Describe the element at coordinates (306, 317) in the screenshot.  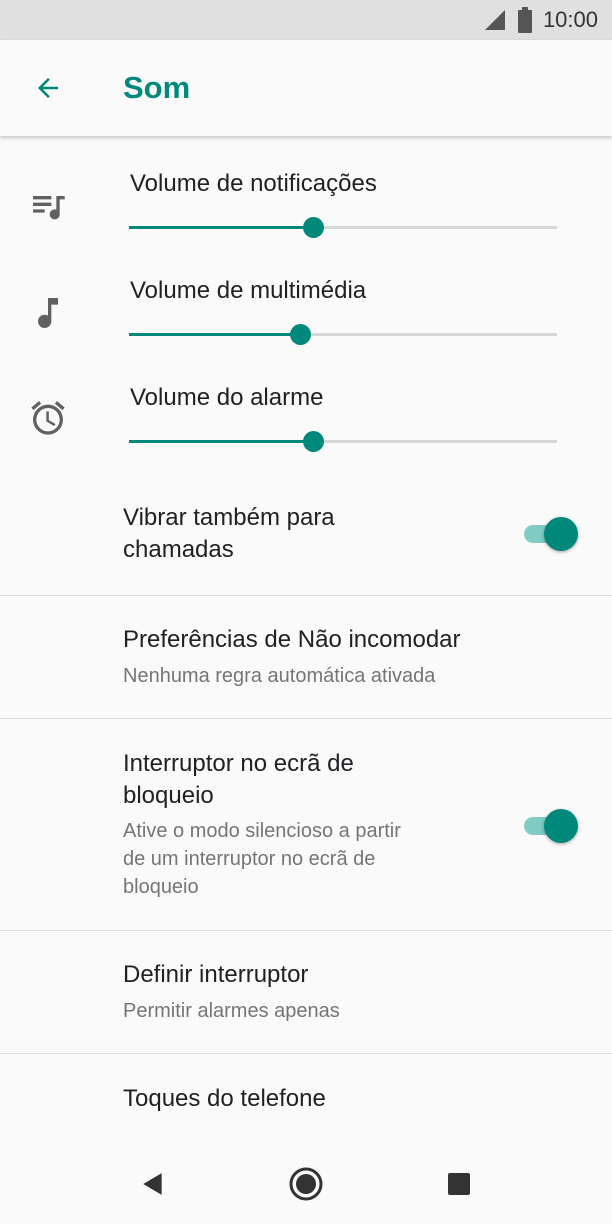
I see `volume-row-media: Volume de multimédia` at that location.